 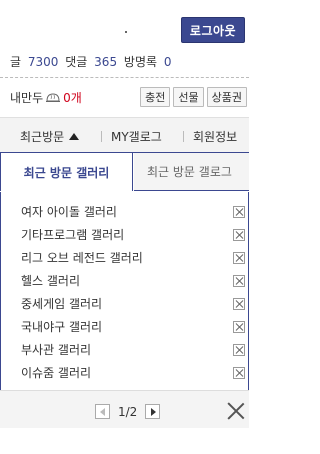 What do you see at coordinates (133, 326) in the screenshot?
I see `list-item: 국내야구 갤러리` at bounding box center [133, 326].